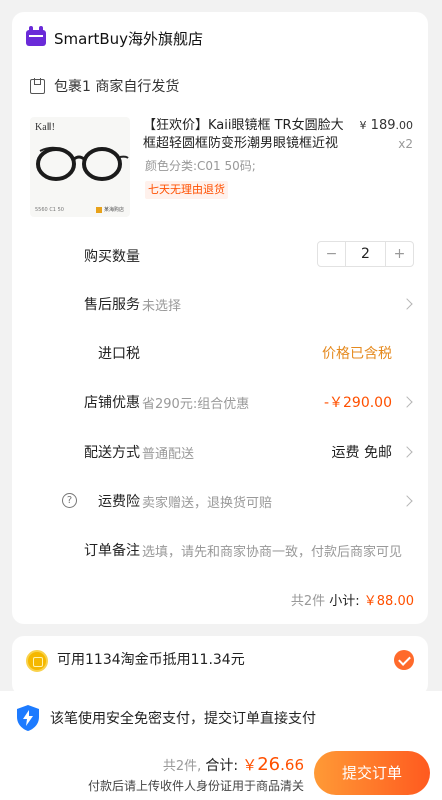  Describe the element at coordinates (37, 661) in the screenshot. I see `gold-coin-icon` at that location.